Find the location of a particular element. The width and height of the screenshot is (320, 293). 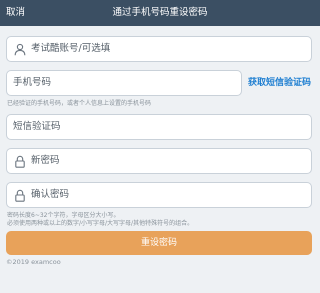

phone-field: 手机号码 is located at coordinates (124, 83).